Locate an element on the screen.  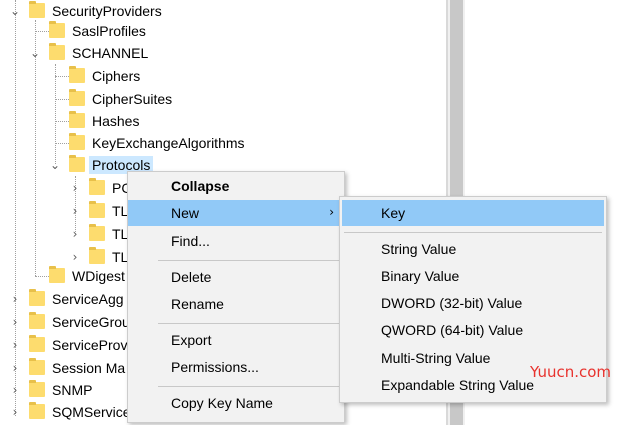
menu-item-label: Expandable String Value is located at coordinates (458, 385).